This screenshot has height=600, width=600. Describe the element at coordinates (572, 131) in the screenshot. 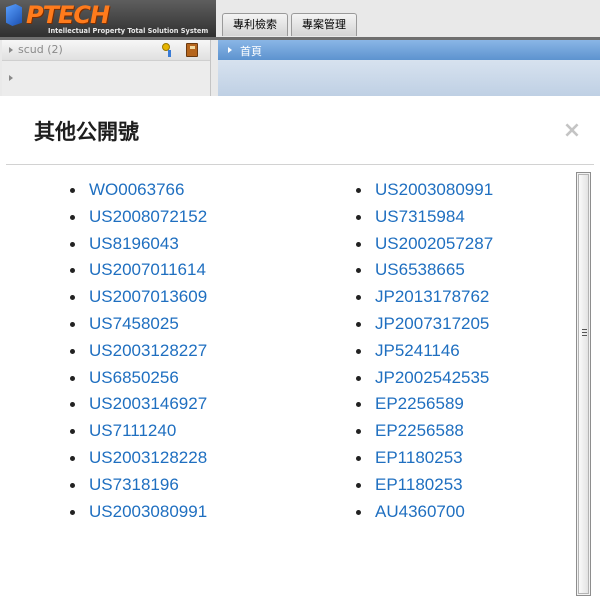

I see `close-icon: ×` at that location.